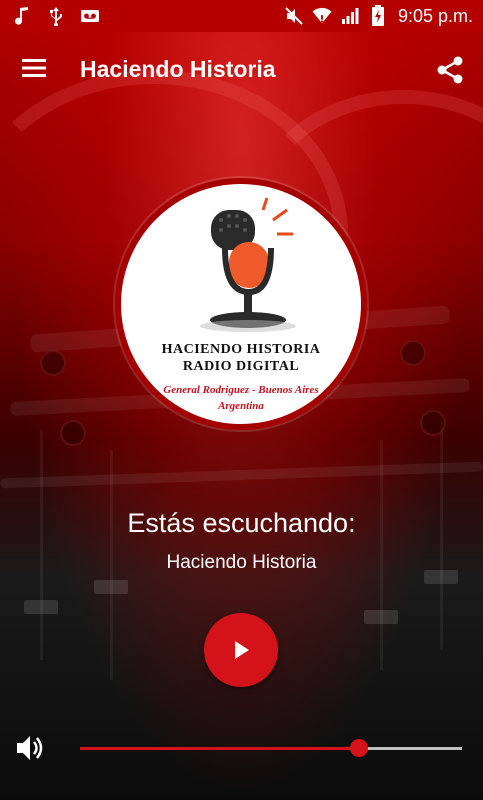 The image size is (483, 800). Describe the element at coordinates (37, 71) in the screenshot. I see `hamburger-menu-icon` at that location.